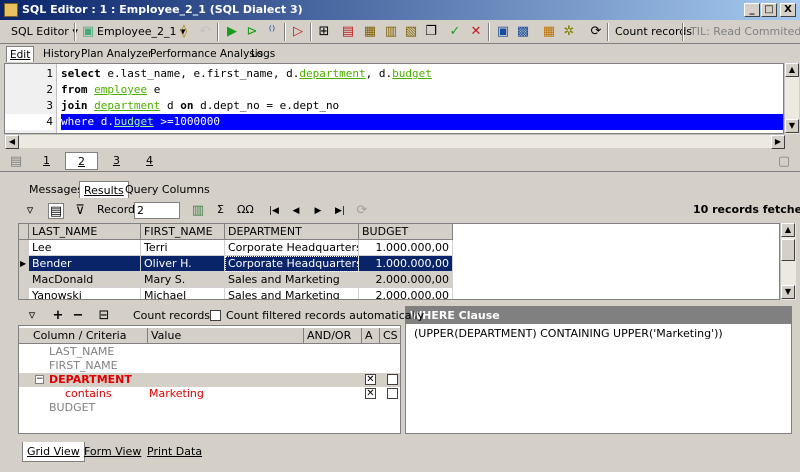 This screenshot has width=800, height=472. Describe the element at coordinates (370, 32) in the screenshot. I see `new-query-icon: ▦` at that location.